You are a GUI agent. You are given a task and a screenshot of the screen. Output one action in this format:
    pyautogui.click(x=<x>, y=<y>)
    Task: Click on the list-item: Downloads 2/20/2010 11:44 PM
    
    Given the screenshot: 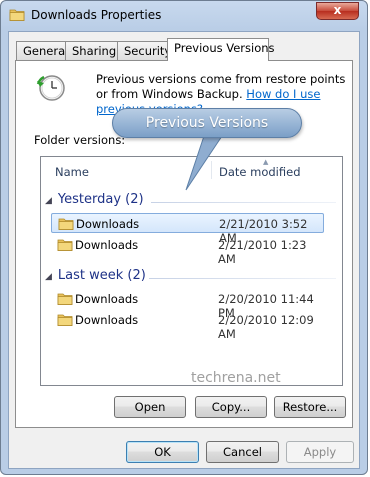 What is the action you would take?
    pyautogui.click(x=187, y=304)
    